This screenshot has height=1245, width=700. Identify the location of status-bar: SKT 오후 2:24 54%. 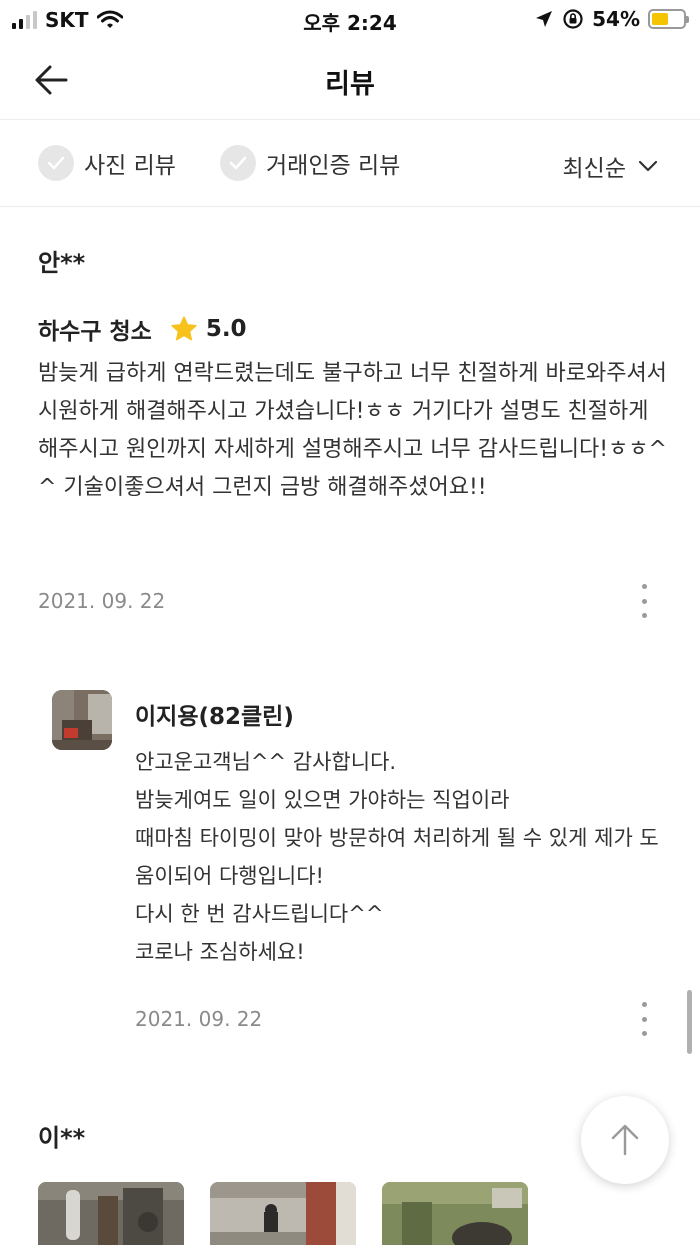
(350, 20).